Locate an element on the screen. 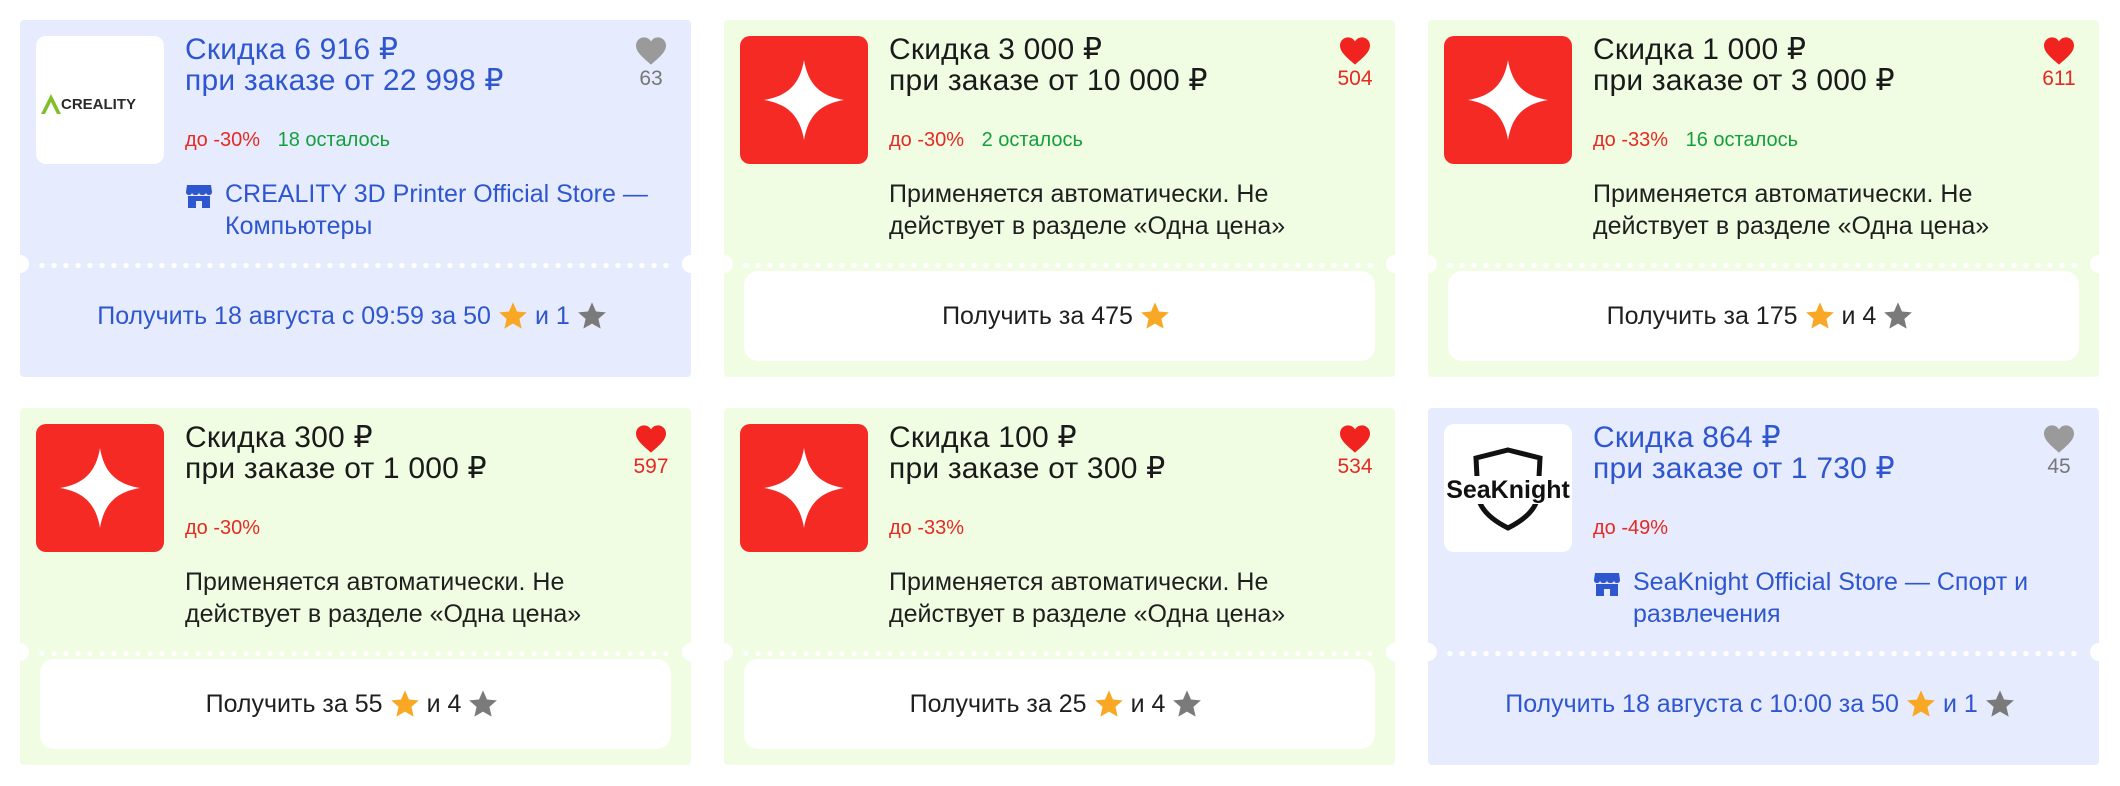 Image resolution: width=2120 pixels, height=786 pixels. get-coupon-label: Получить за 475 is located at coordinates (1037, 315).